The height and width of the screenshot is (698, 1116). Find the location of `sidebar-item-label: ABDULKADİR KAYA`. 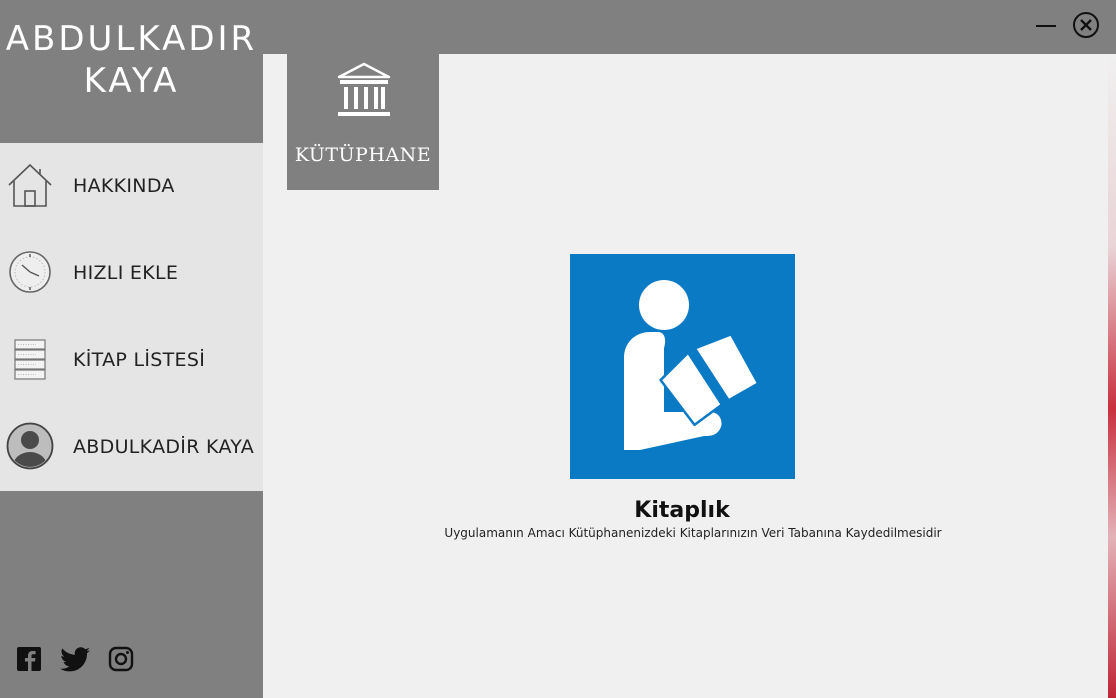

sidebar-item-label: ABDULKADİR KAYA is located at coordinates (164, 447).